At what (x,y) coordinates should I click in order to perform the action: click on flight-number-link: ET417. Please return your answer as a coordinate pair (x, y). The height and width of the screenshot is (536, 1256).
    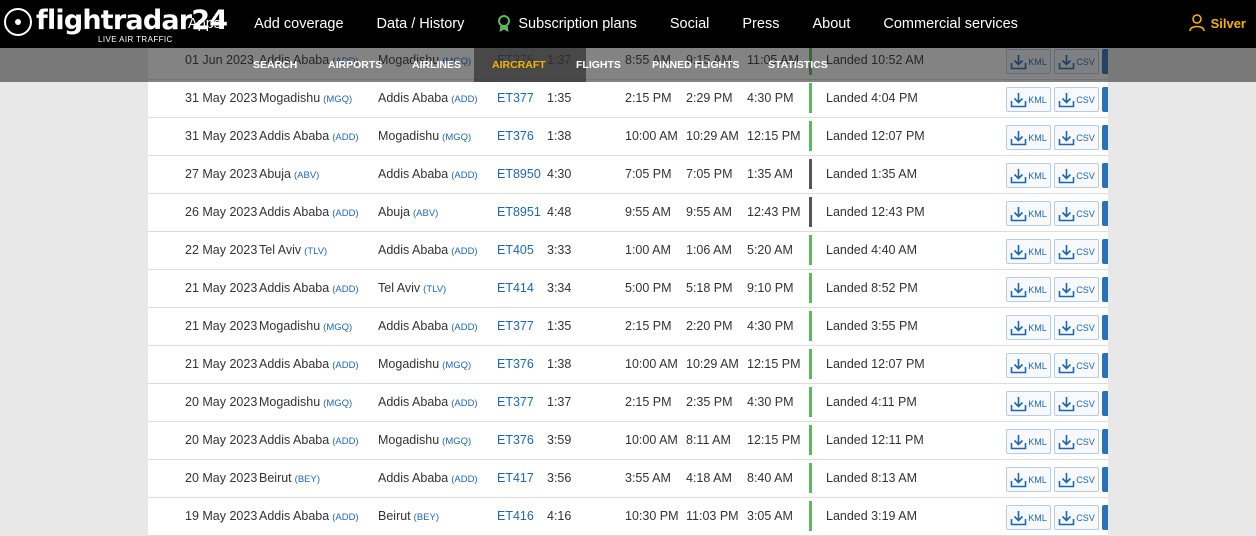
    Looking at the image, I should click on (515, 478).